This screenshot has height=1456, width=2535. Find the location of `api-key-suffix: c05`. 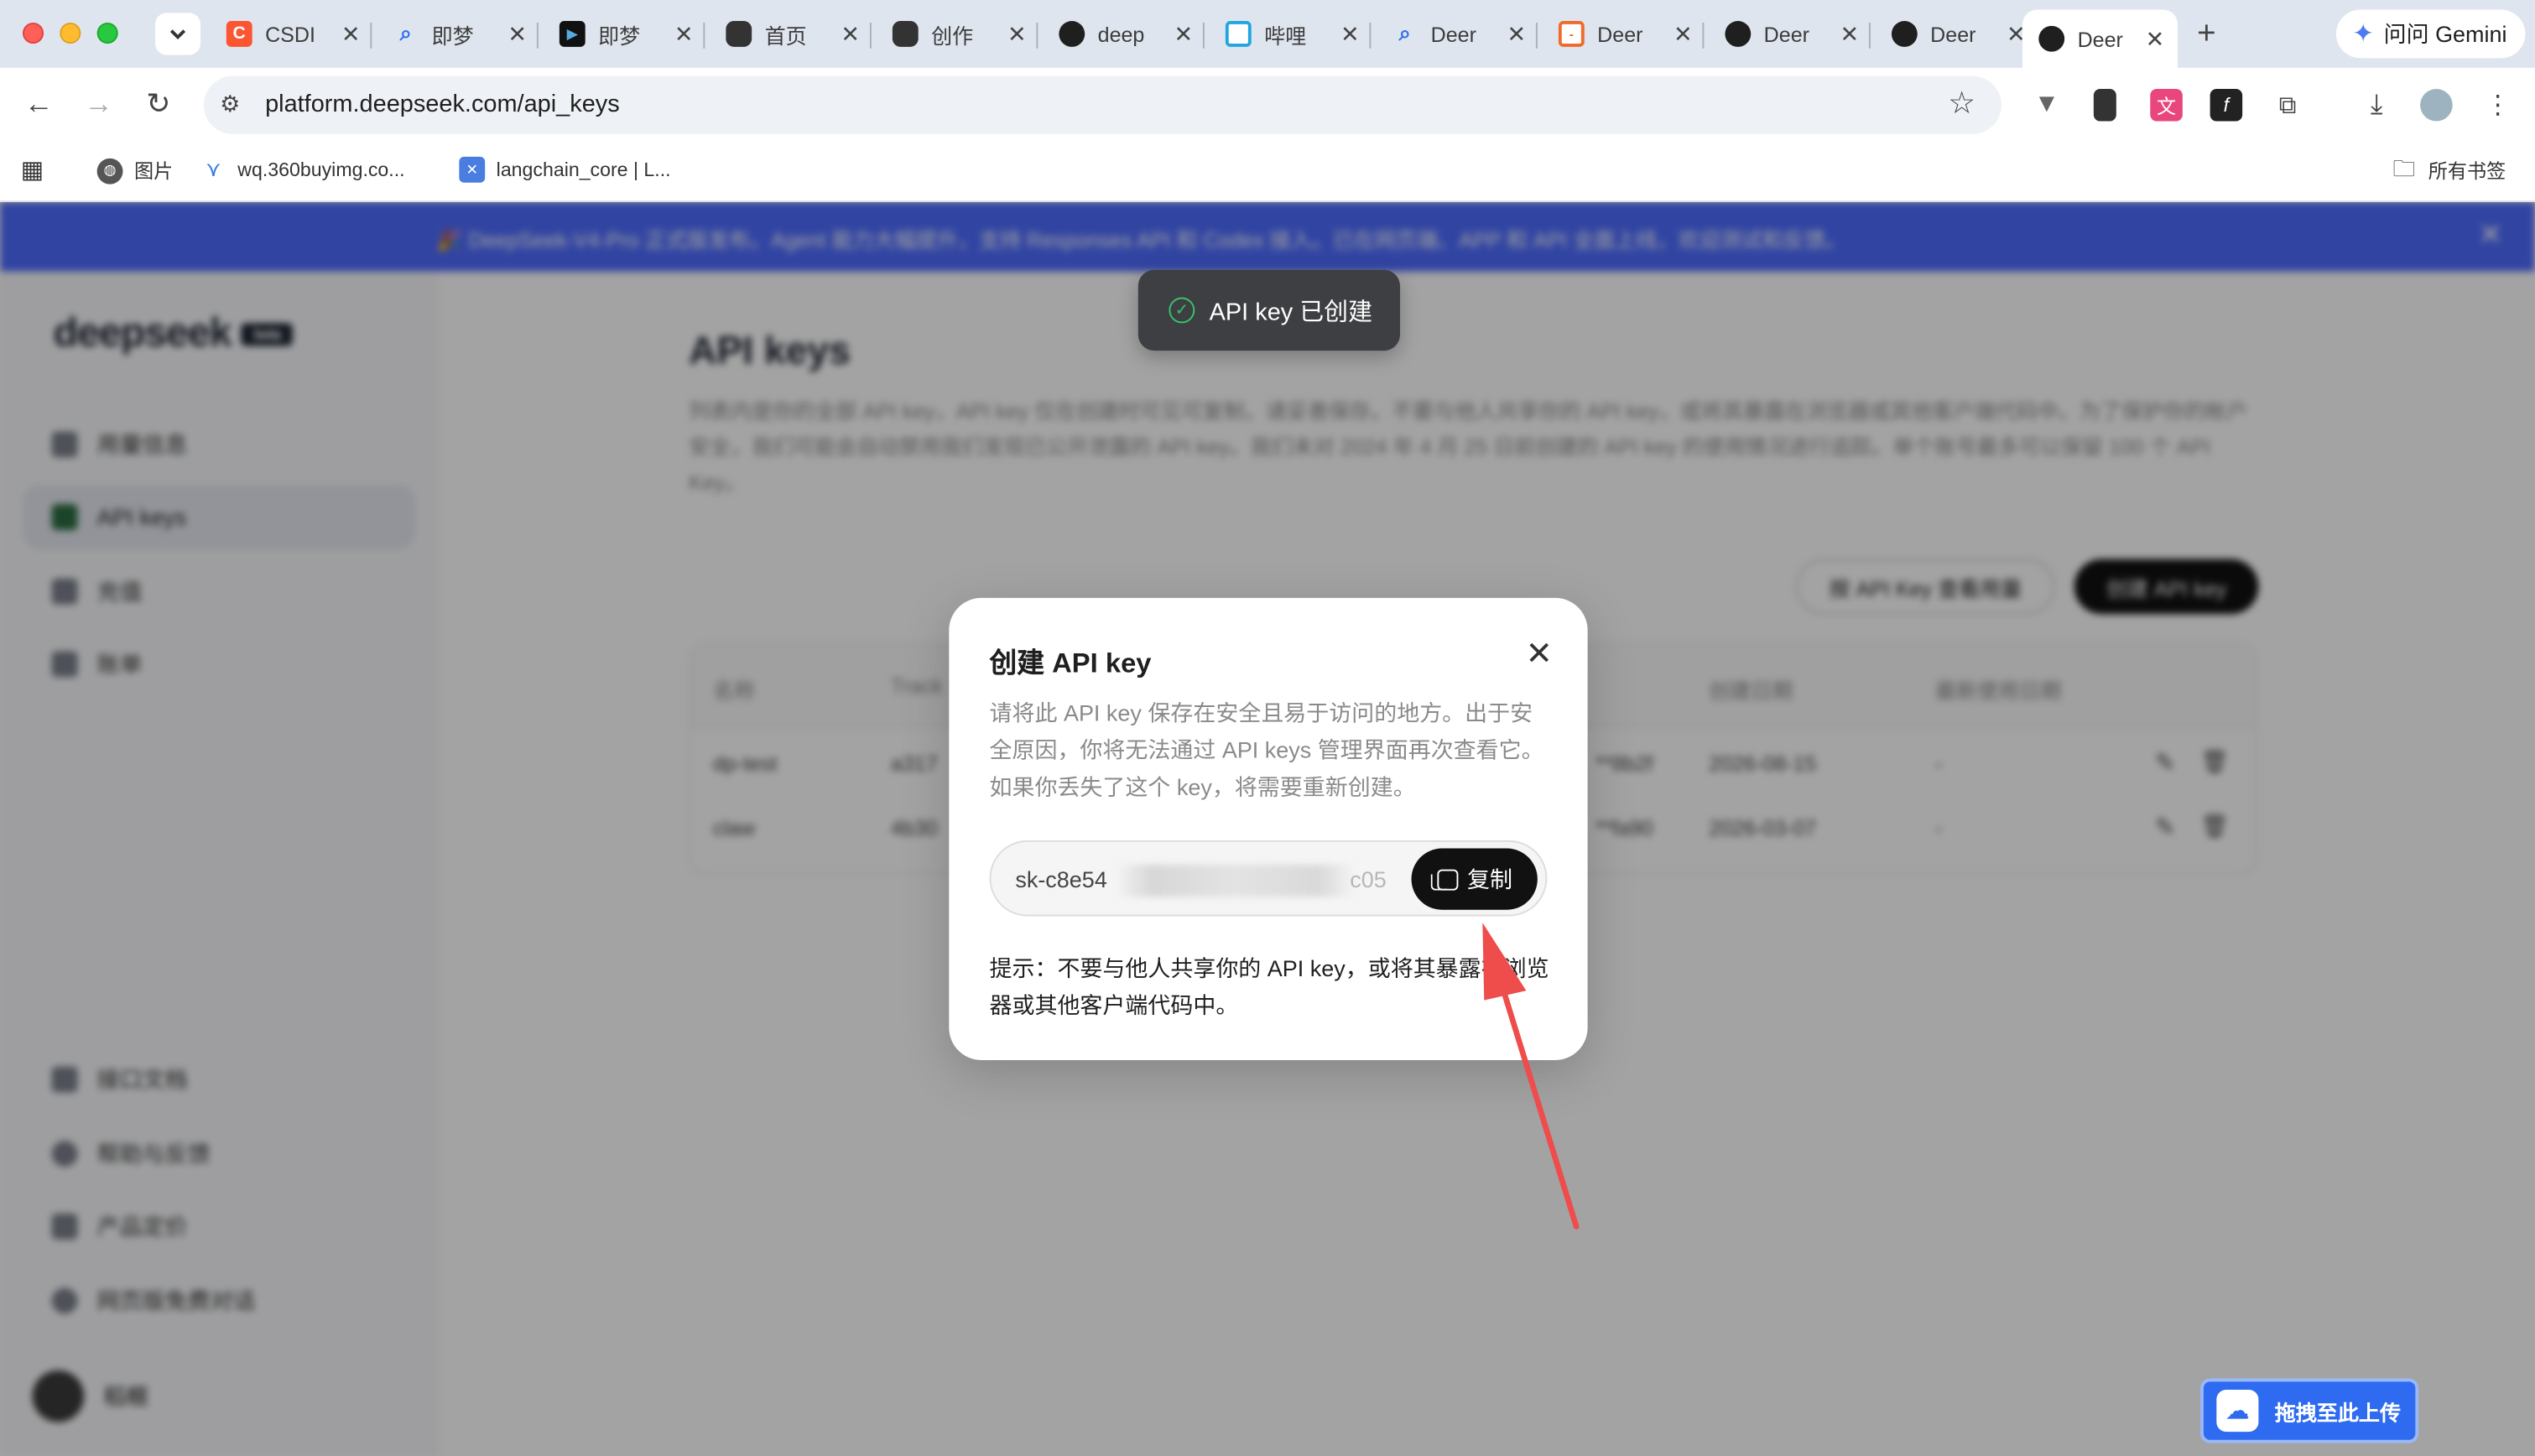

api-key-suffix: c05 is located at coordinates (1368, 879).